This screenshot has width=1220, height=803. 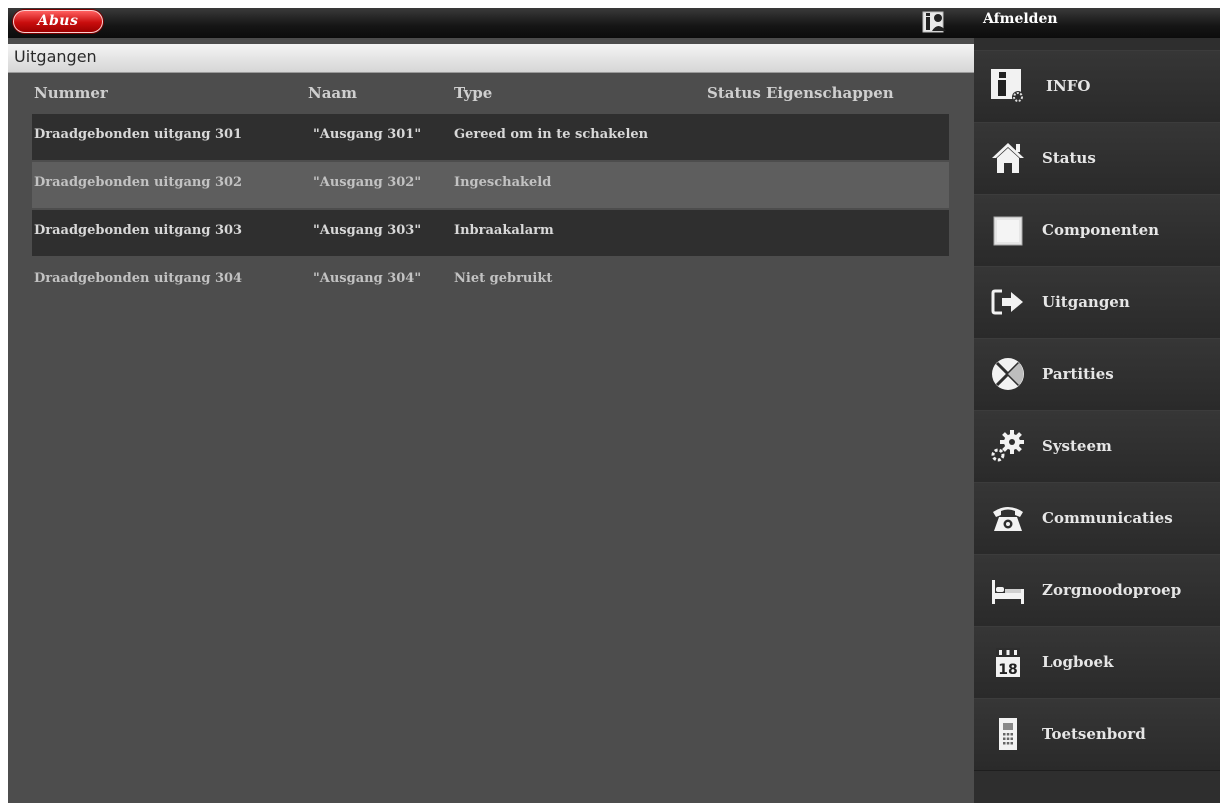 I want to click on sidebar-item-label: Systeem, so click(x=1077, y=446).